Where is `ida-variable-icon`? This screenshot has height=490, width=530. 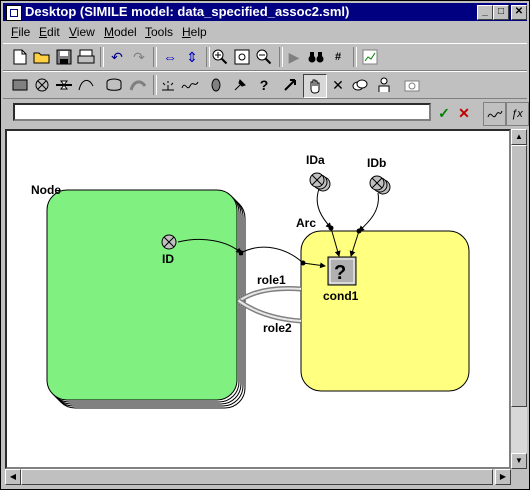 ida-variable-icon is located at coordinates (320, 182).